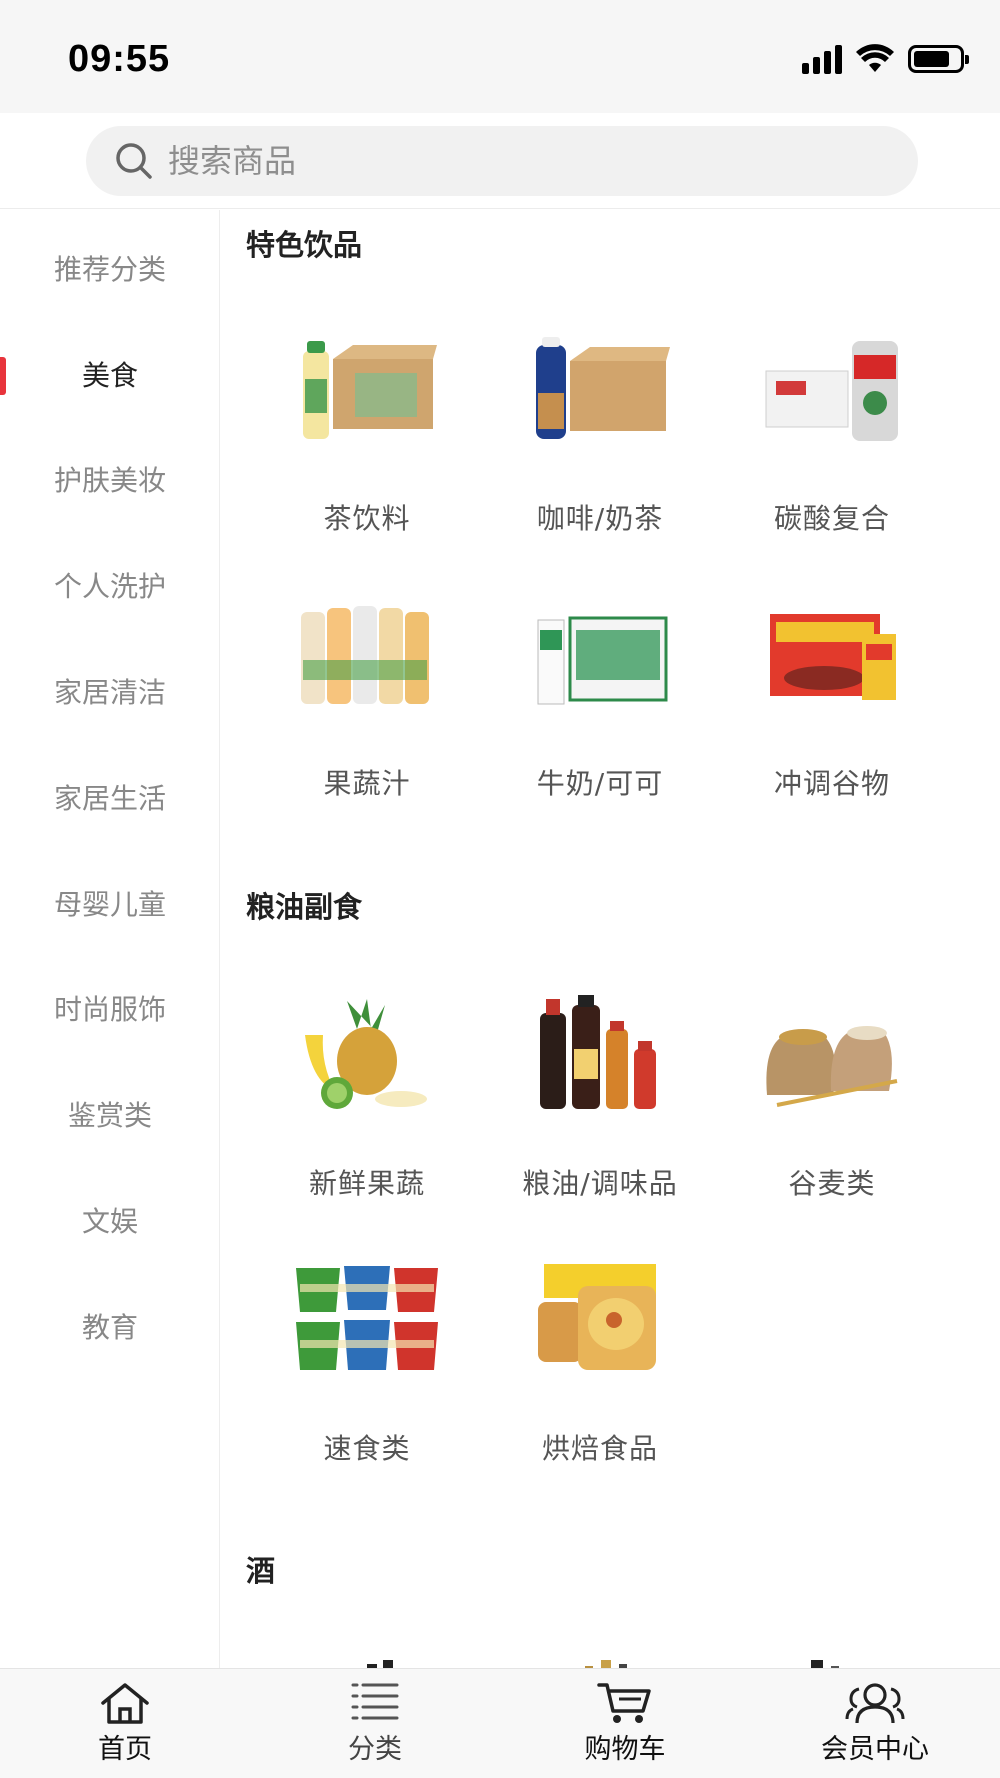  I want to click on tab-home: 首页, so click(125, 1723).